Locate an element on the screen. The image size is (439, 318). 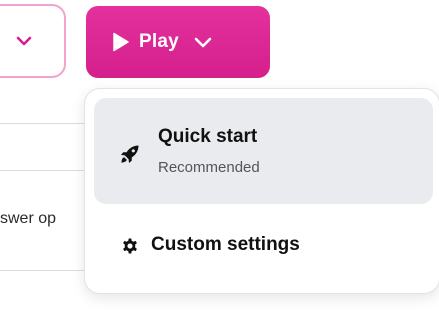
menu-item-custom-settings: Custom settings is located at coordinates (263, 246).